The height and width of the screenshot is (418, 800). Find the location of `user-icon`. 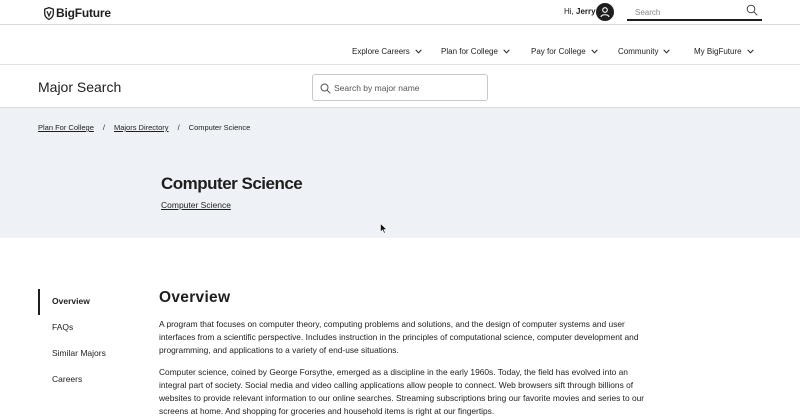

user-icon is located at coordinates (605, 12).